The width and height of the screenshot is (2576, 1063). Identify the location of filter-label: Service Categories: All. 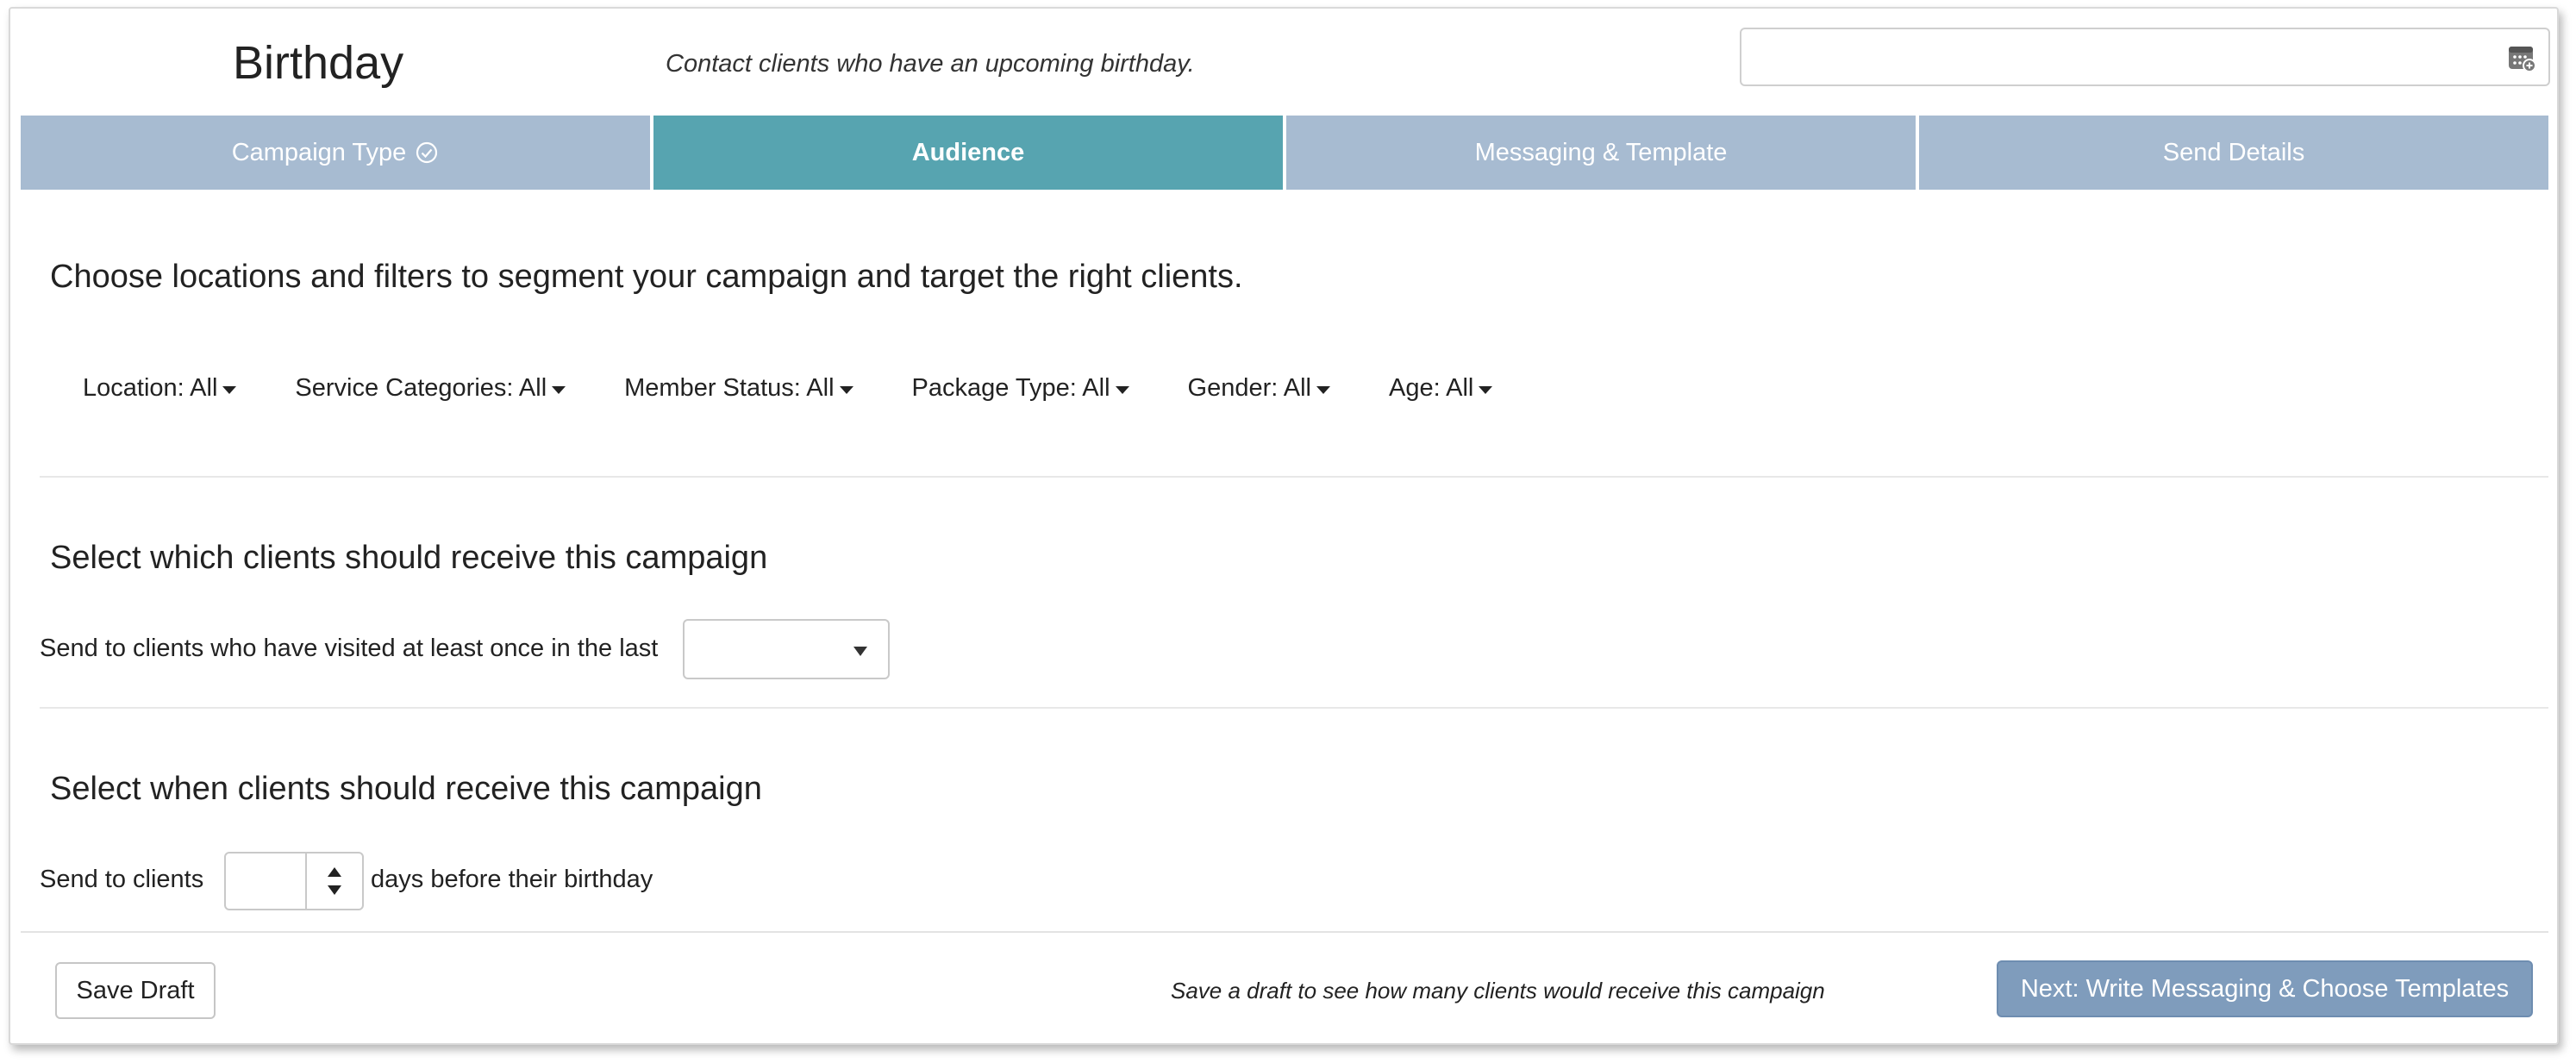
(421, 388).